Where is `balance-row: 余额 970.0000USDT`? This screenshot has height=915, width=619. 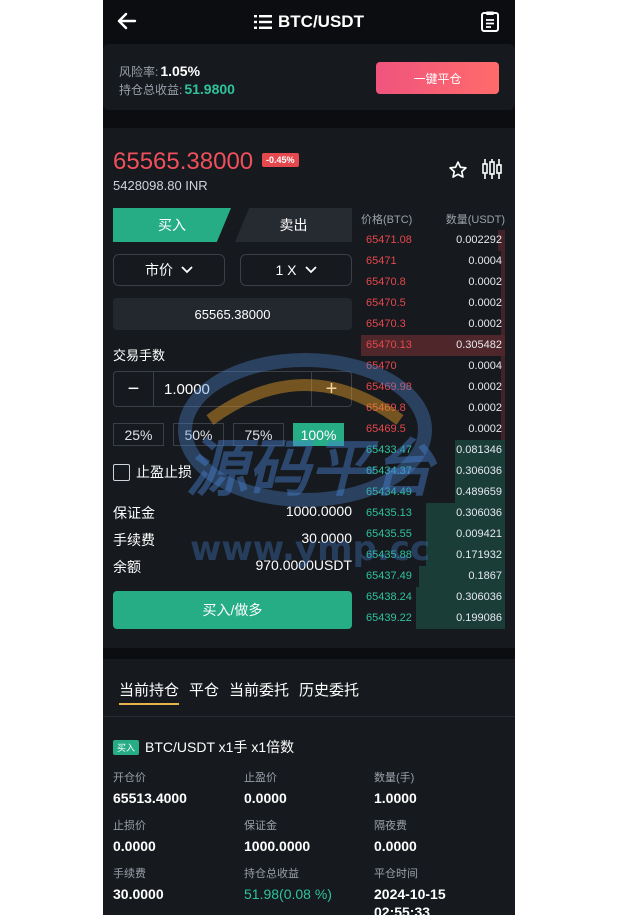 balance-row: 余额 970.0000USDT is located at coordinates (232, 567).